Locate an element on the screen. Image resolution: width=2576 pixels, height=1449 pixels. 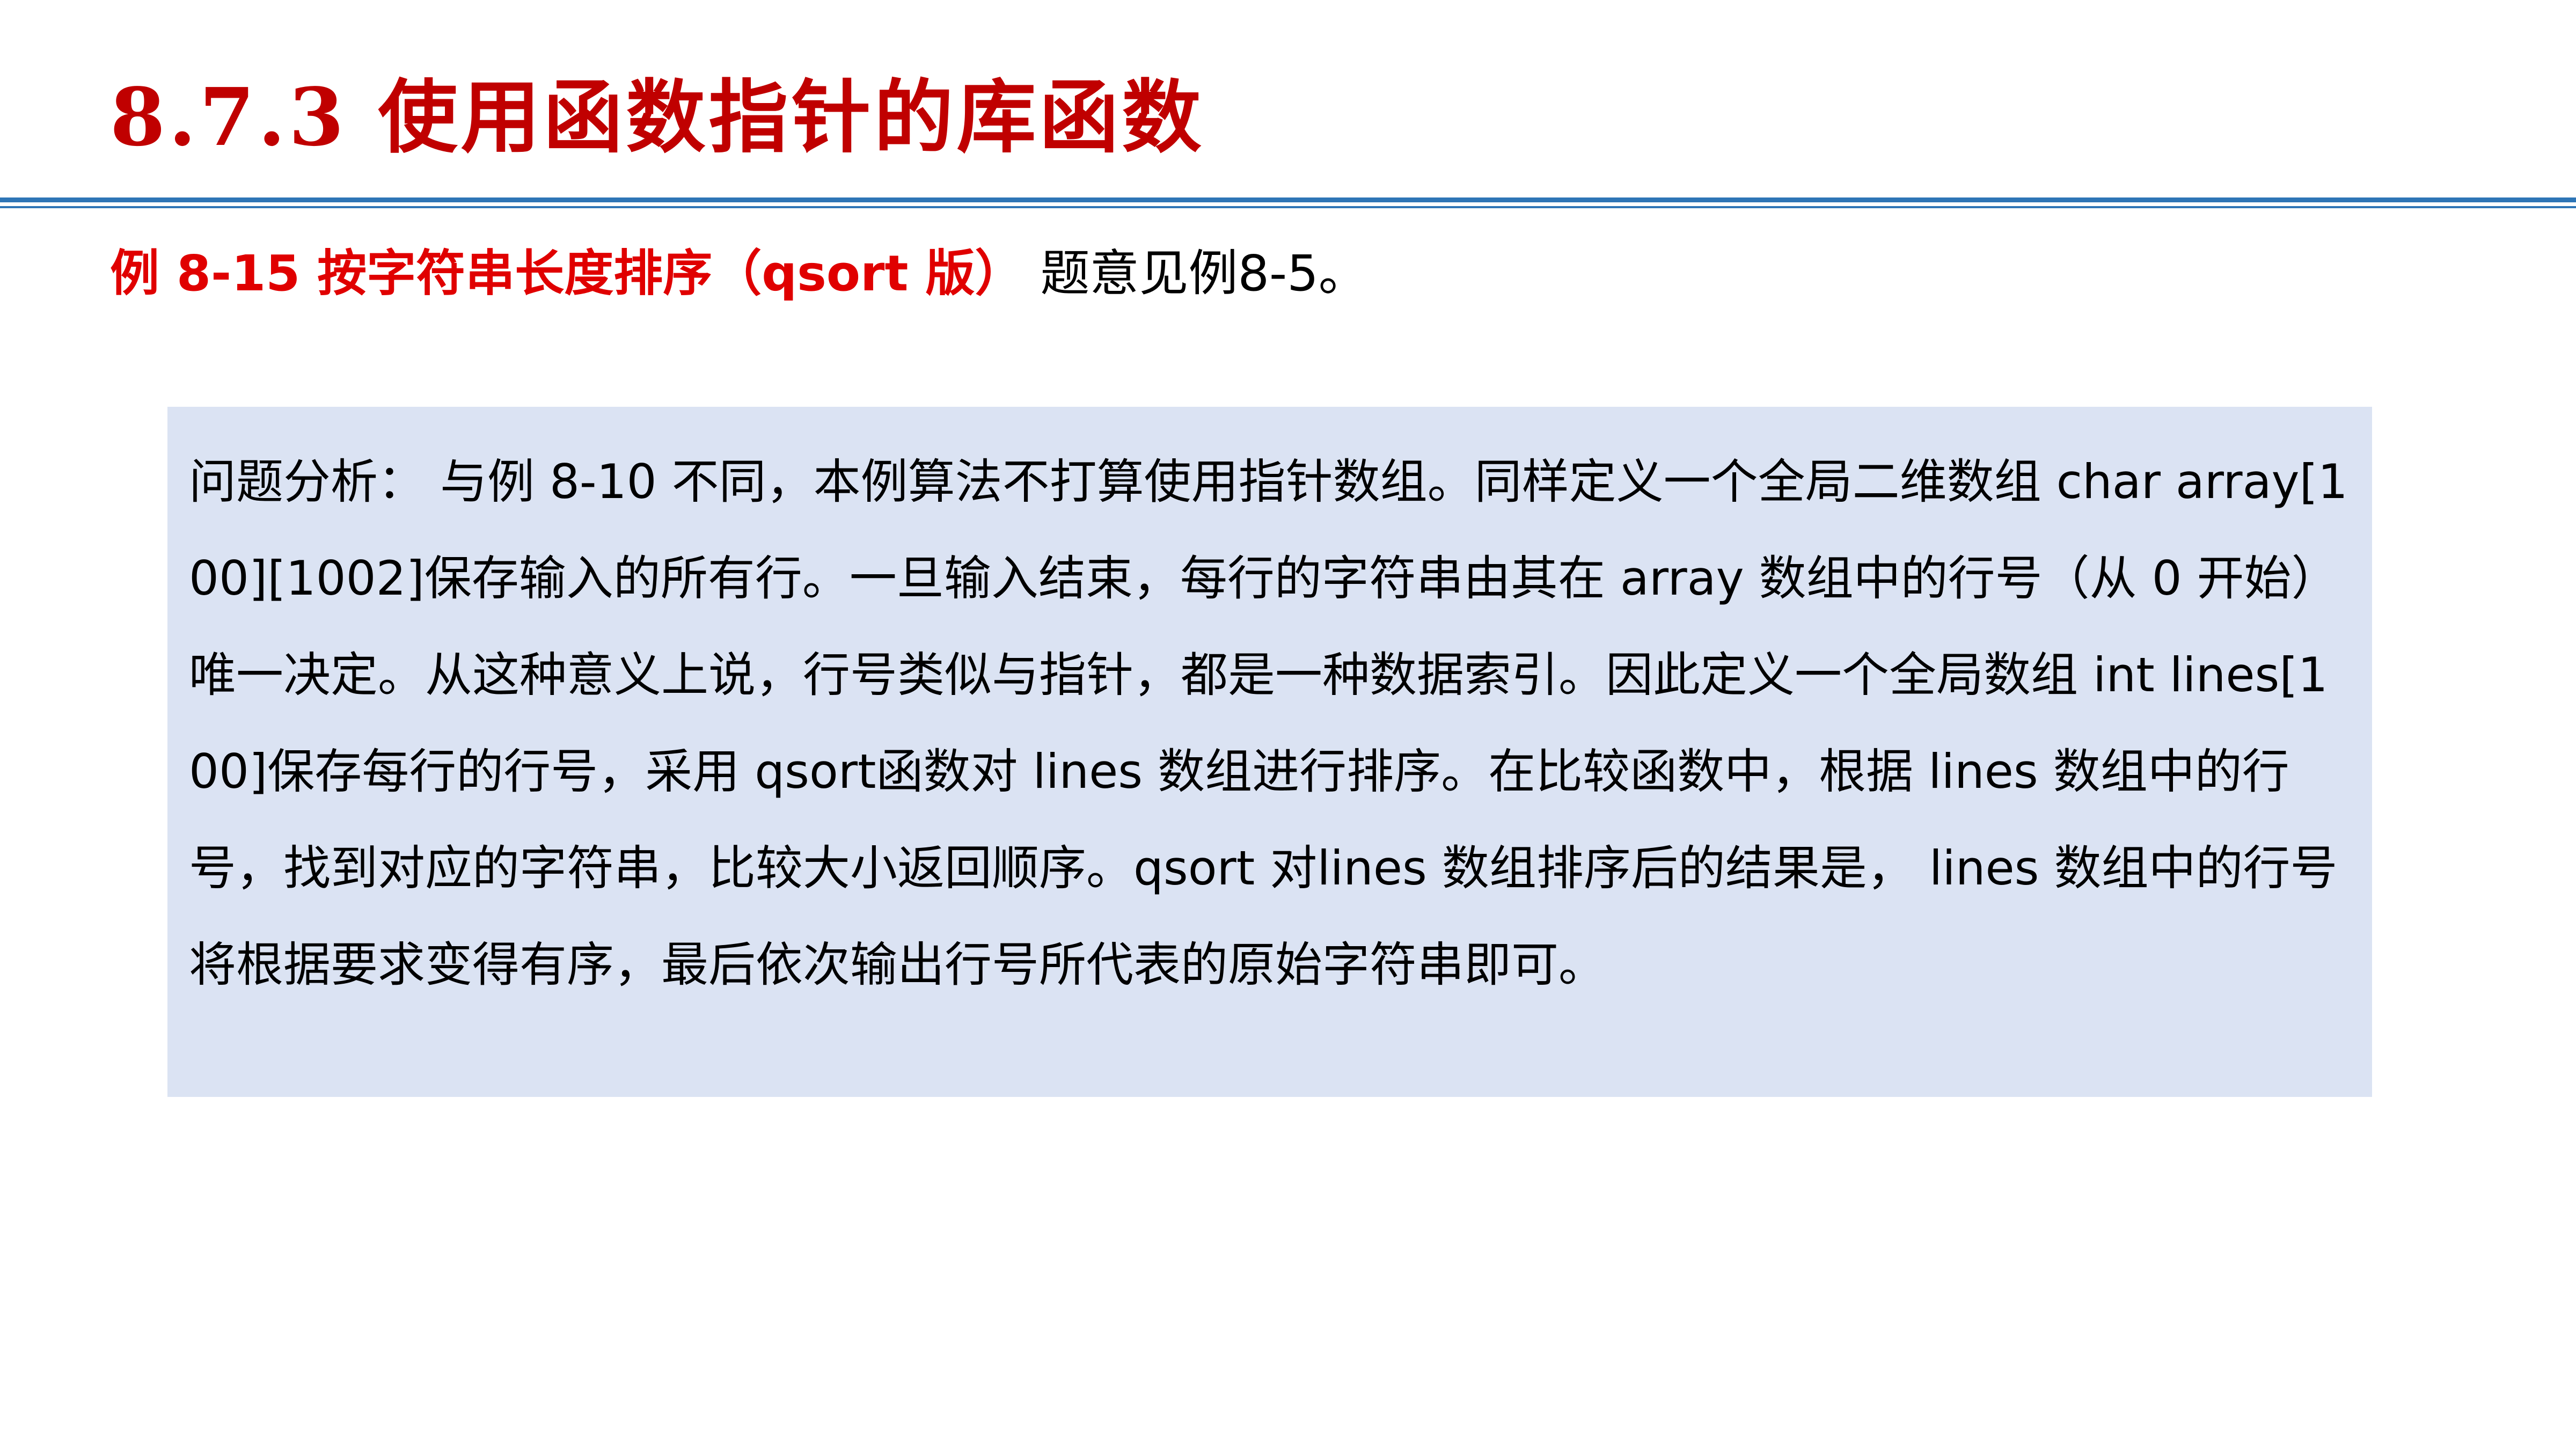
example-note: 题意见例8-5。 is located at coordinates (1204, 273).